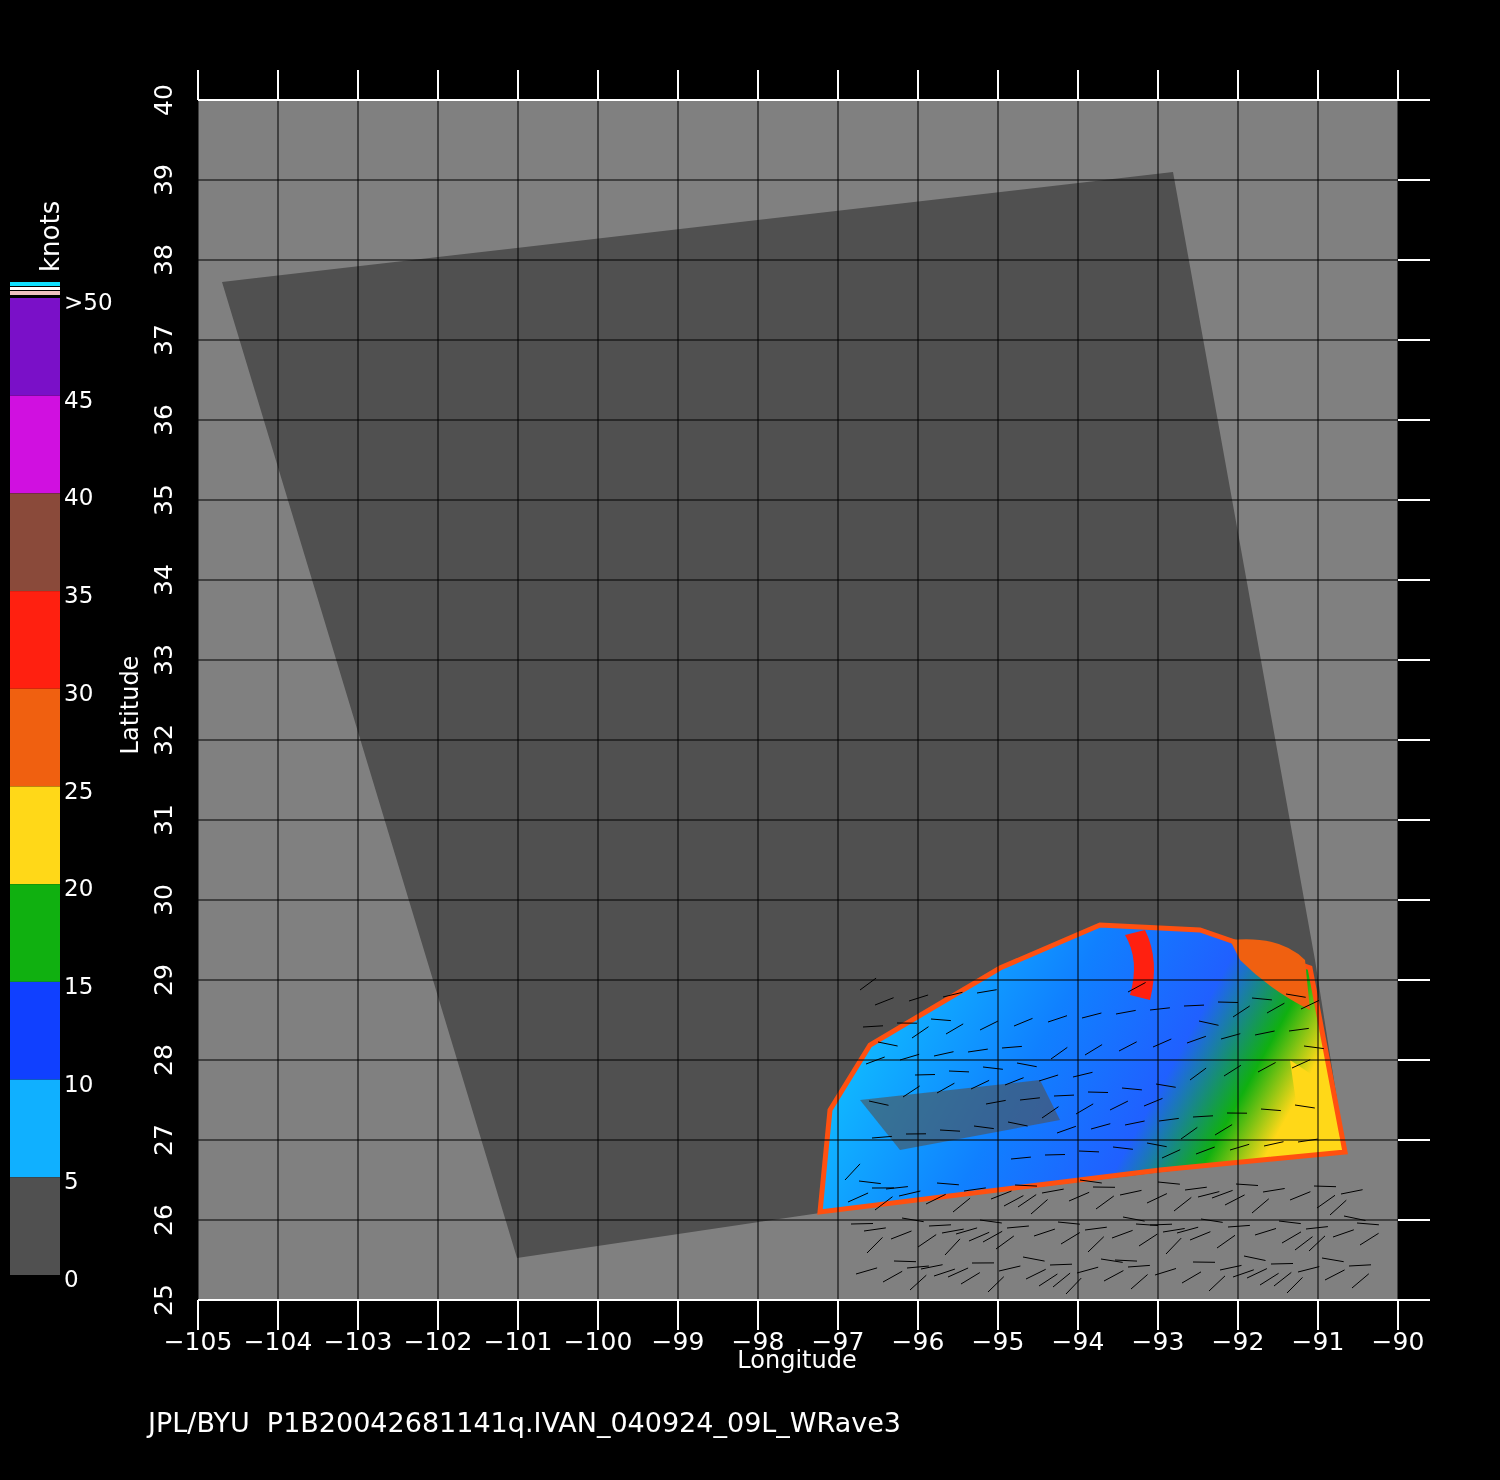 Image resolution: width=1500 pixels, height=1480 pixels. What do you see at coordinates (163, 420) in the screenshot?
I see `latitude-tick-label: 36` at bounding box center [163, 420].